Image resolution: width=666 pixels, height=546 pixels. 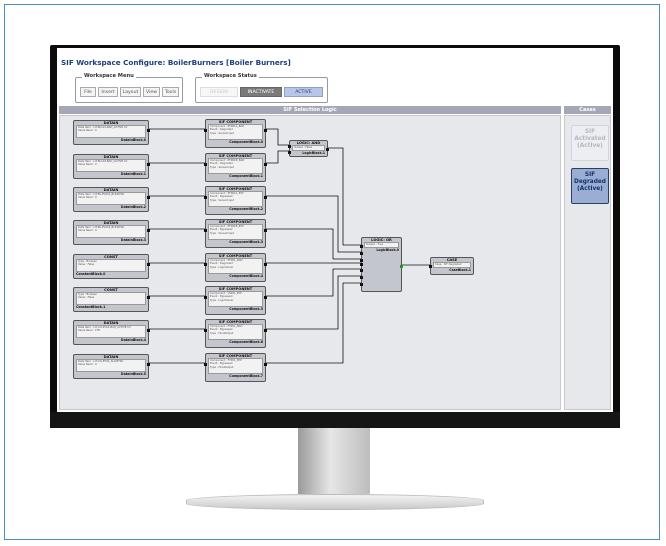 What do you see at coordinates (151, 92) in the screenshot?
I see `menu-view-button: View` at bounding box center [151, 92].